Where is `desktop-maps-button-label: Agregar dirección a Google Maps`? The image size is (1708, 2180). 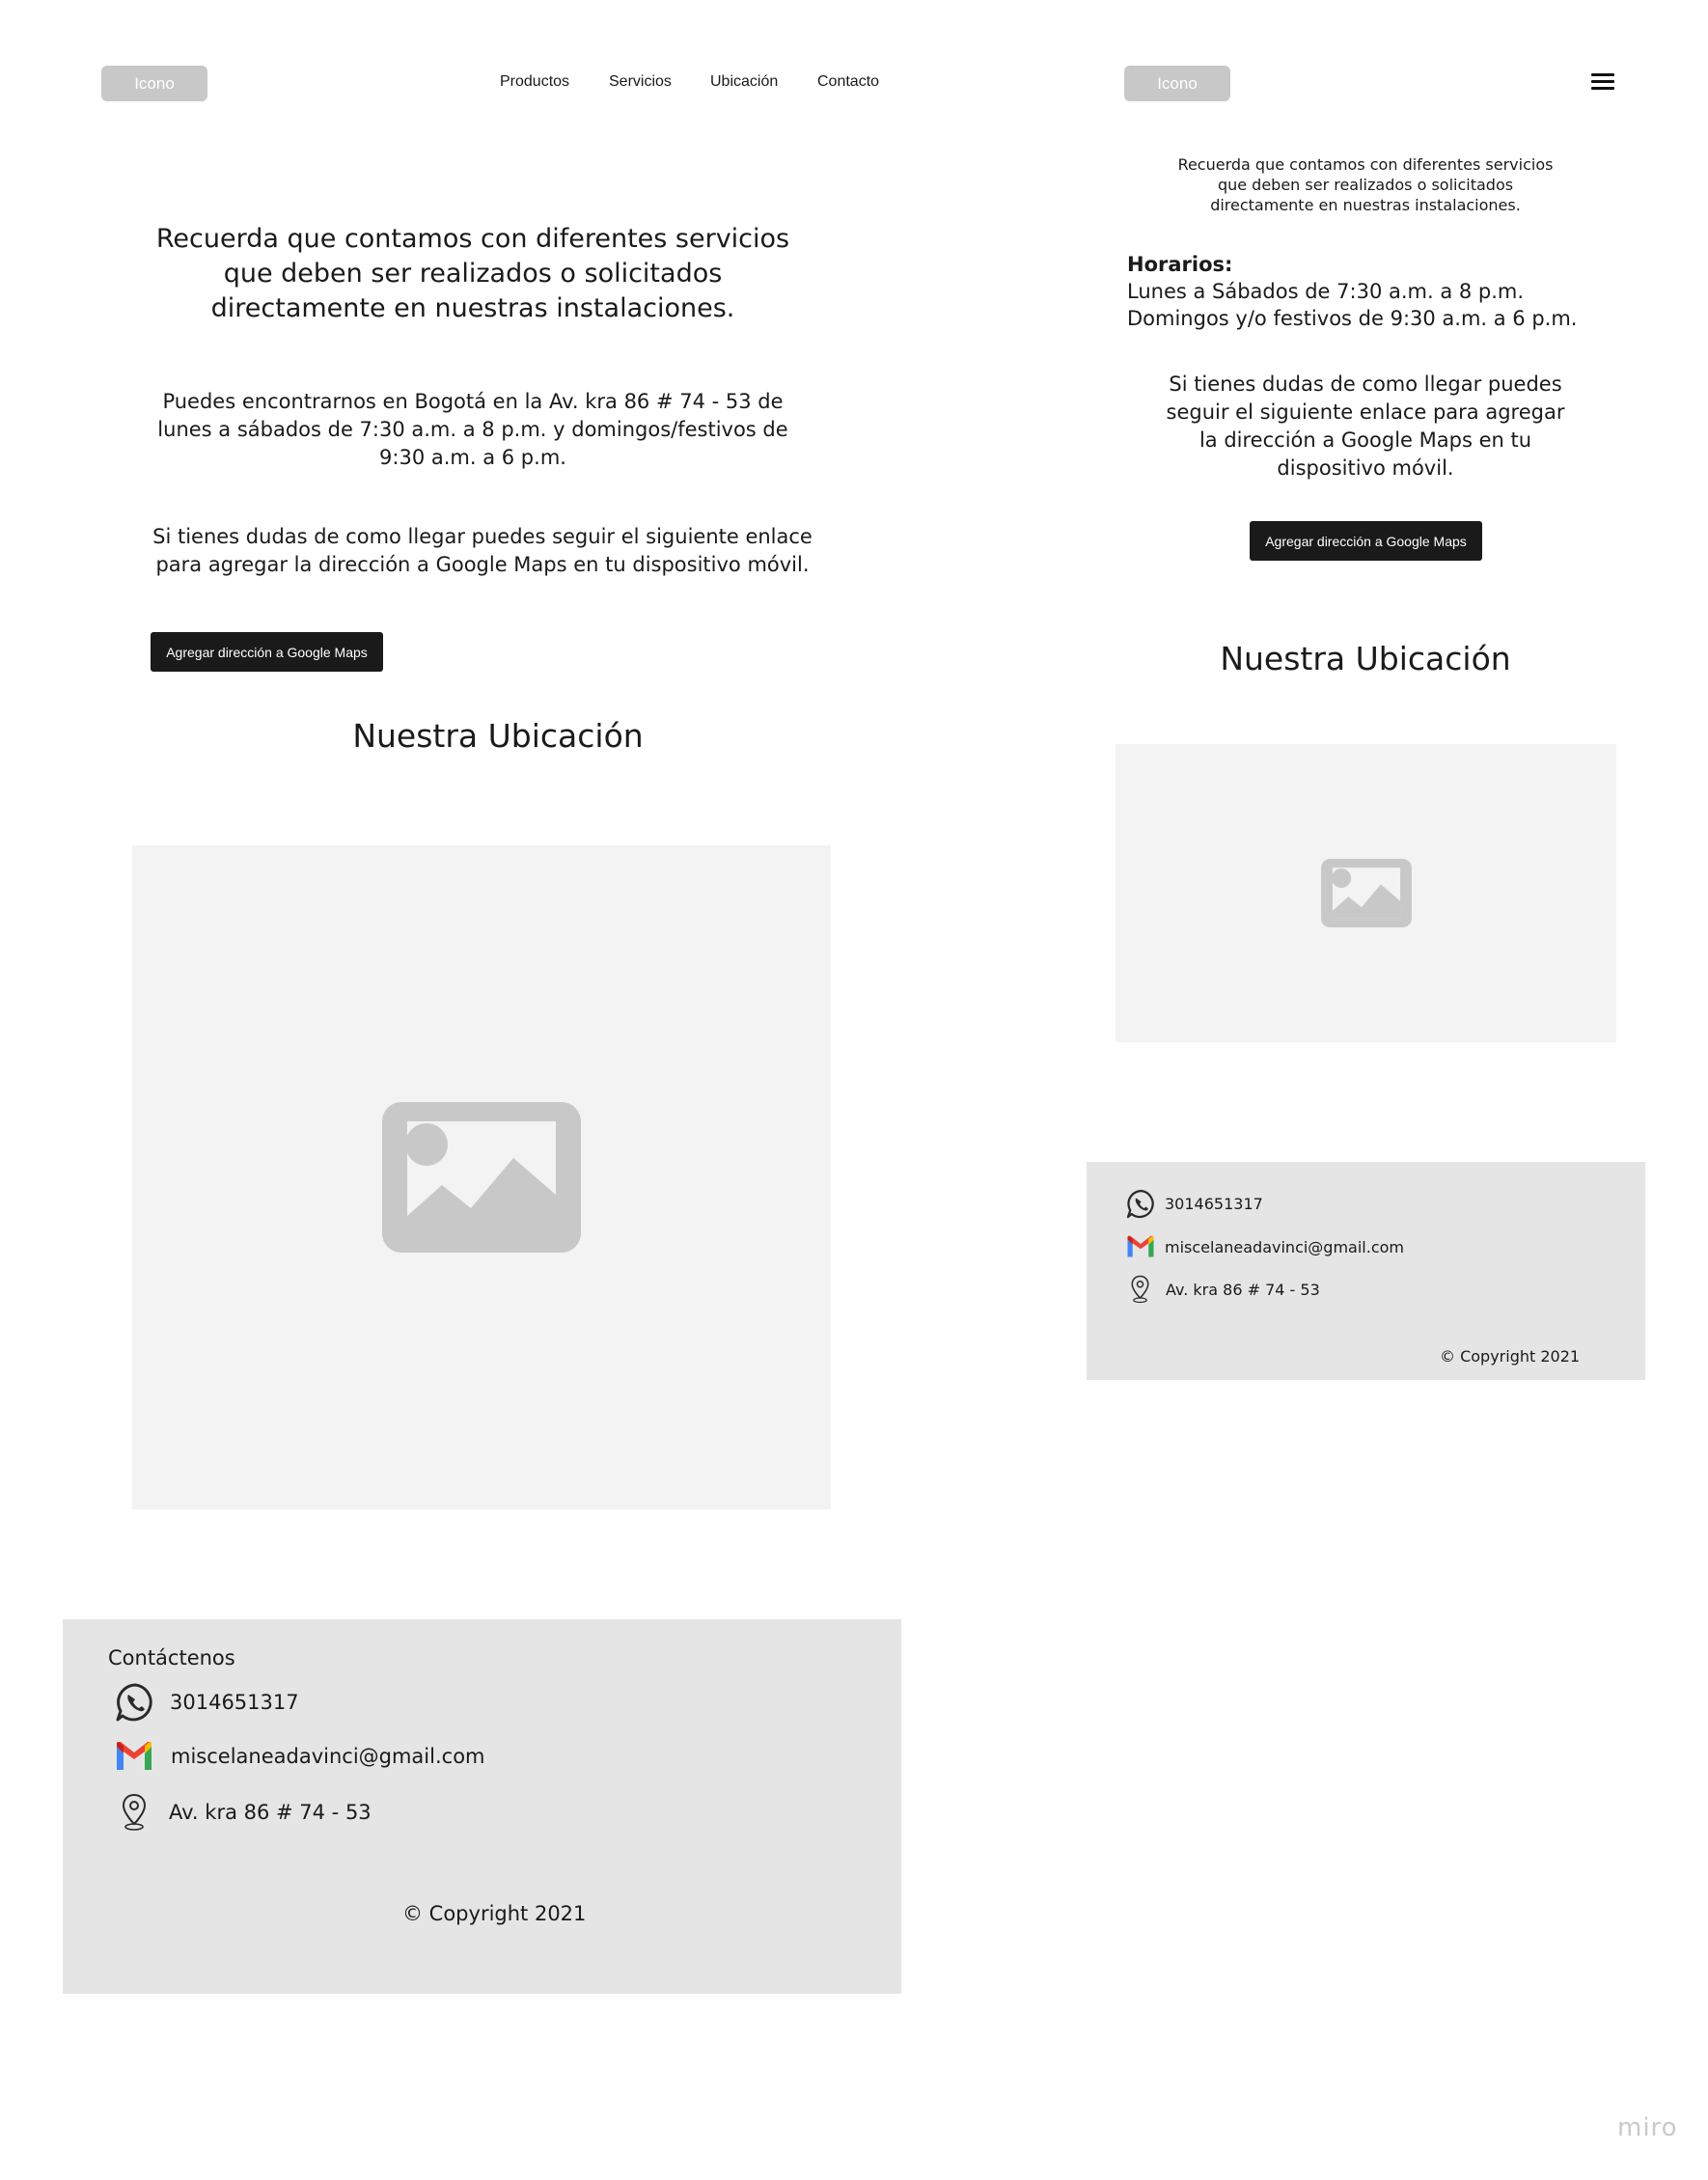 desktop-maps-button-label: Agregar dirección a Google Maps is located at coordinates (267, 652).